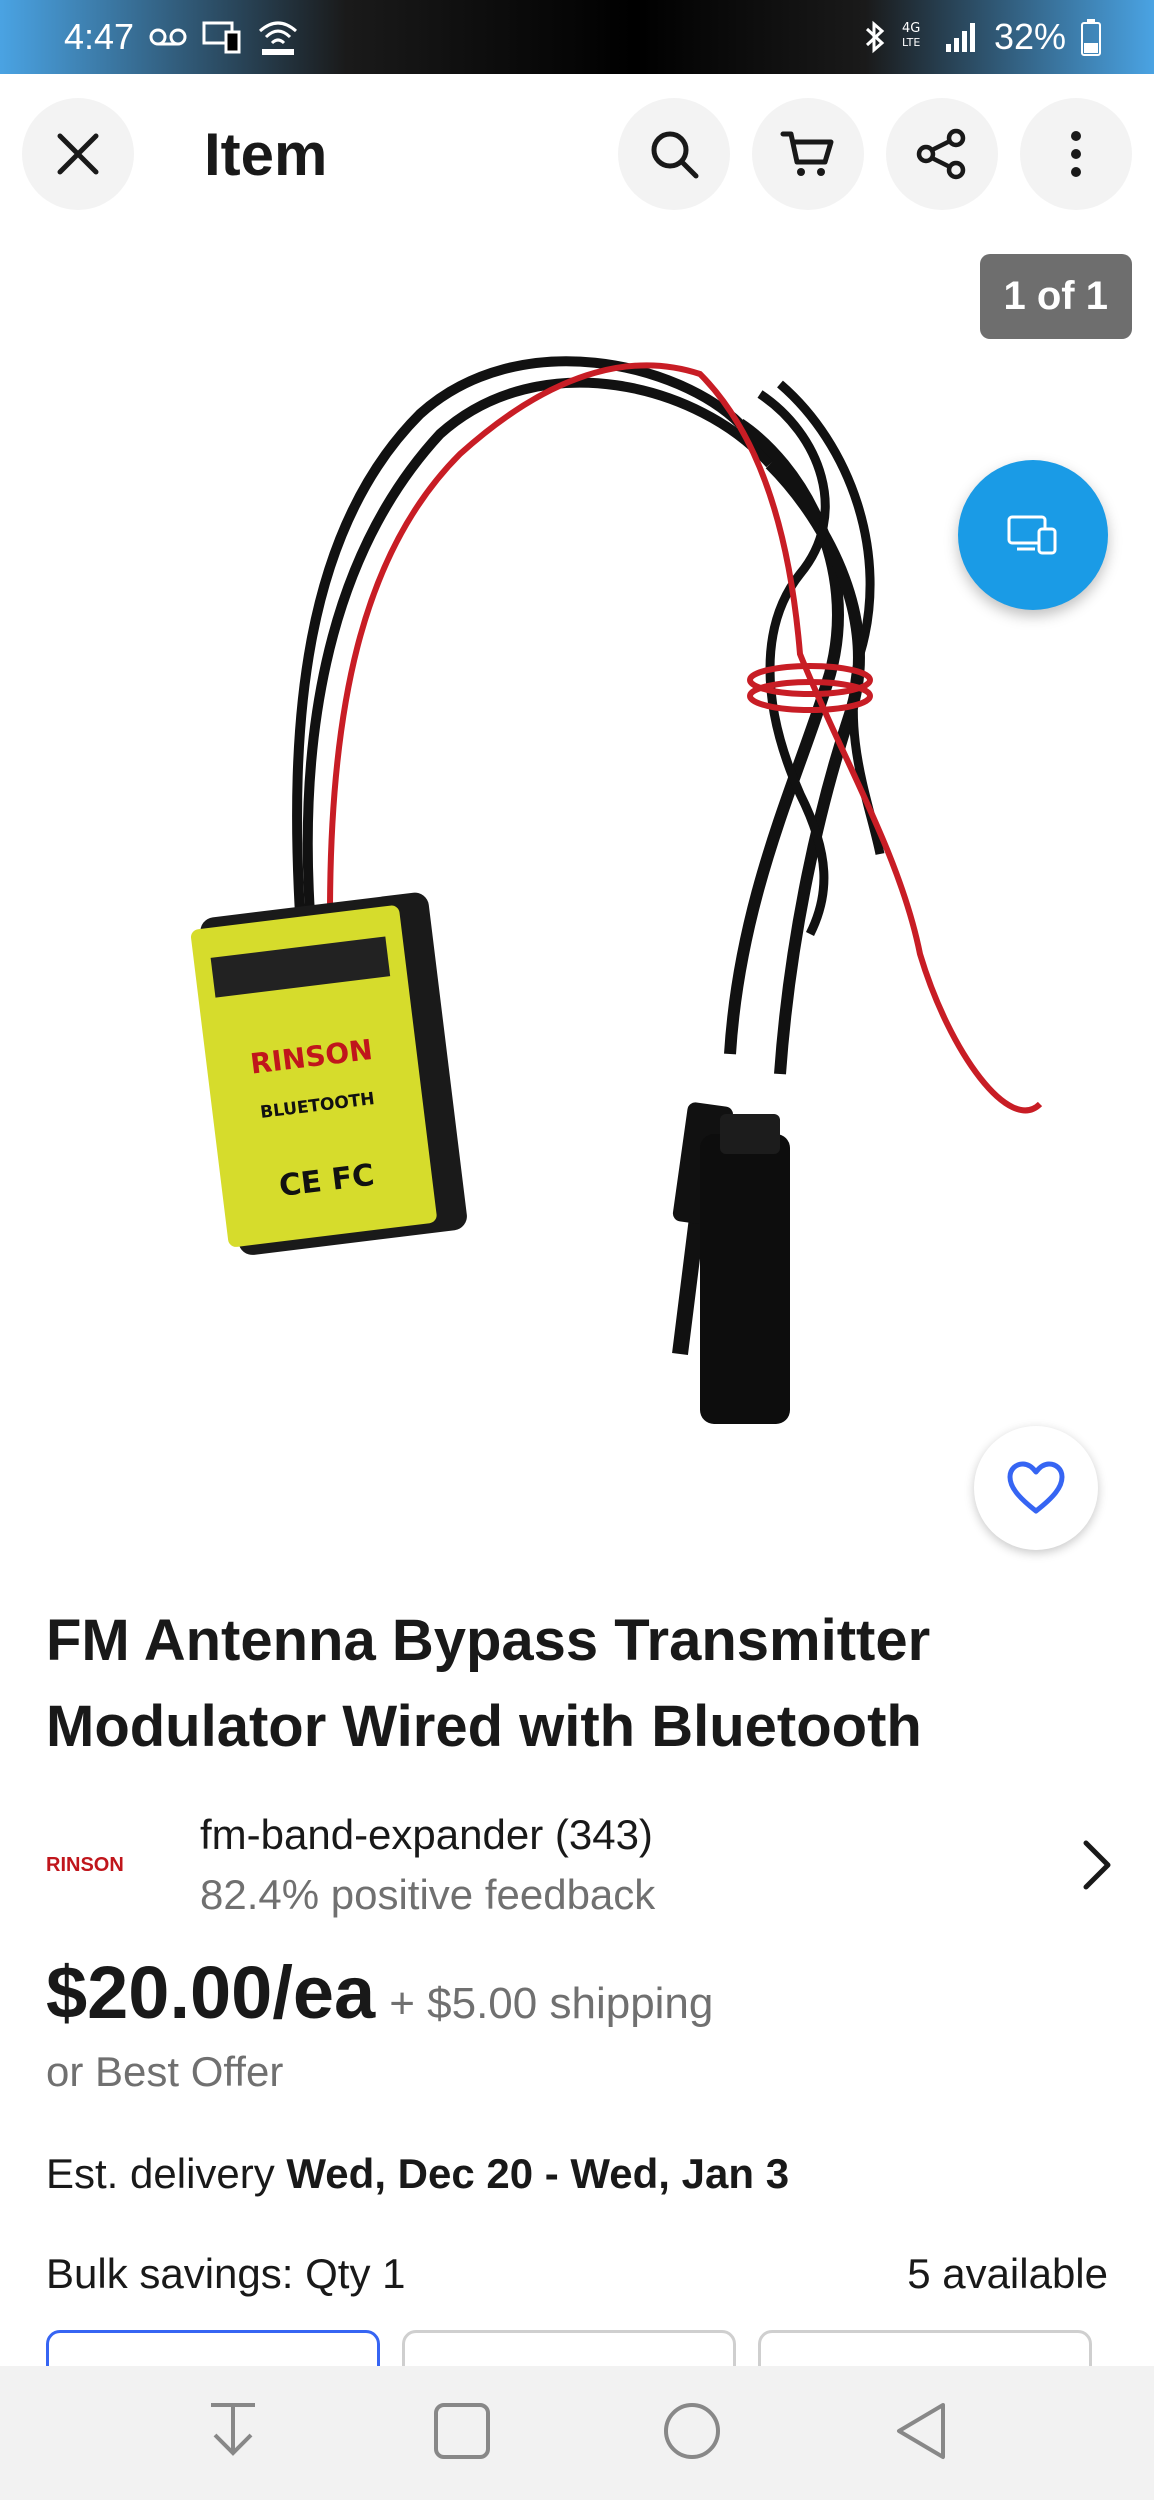 The height and width of the screenshot is (2500, 1154). What do you see at coordinates (551, 2003) in the screenshot?
I see `shipping-cost: + $5.00 shipping` at bounding box center [551, 2003].